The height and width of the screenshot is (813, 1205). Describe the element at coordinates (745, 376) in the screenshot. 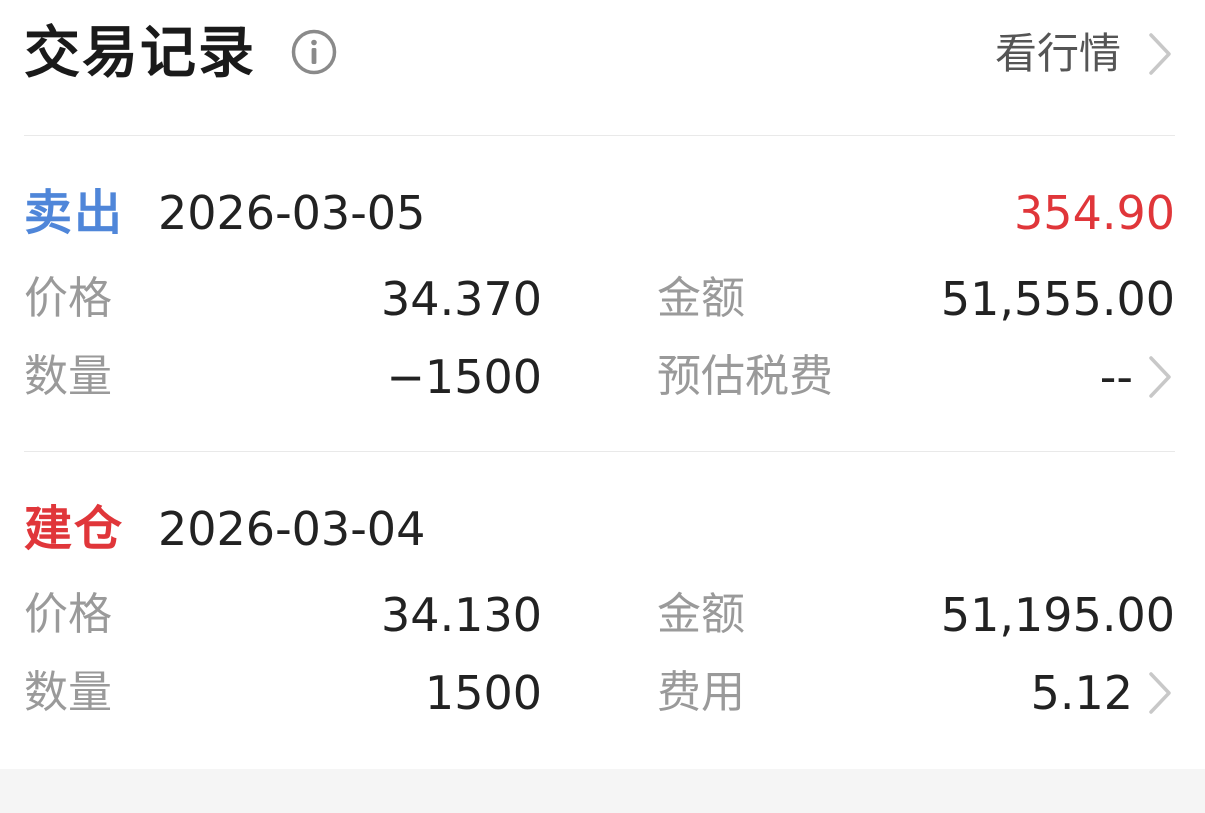

I see `estimated-tax-label: 预估税费` at that location.